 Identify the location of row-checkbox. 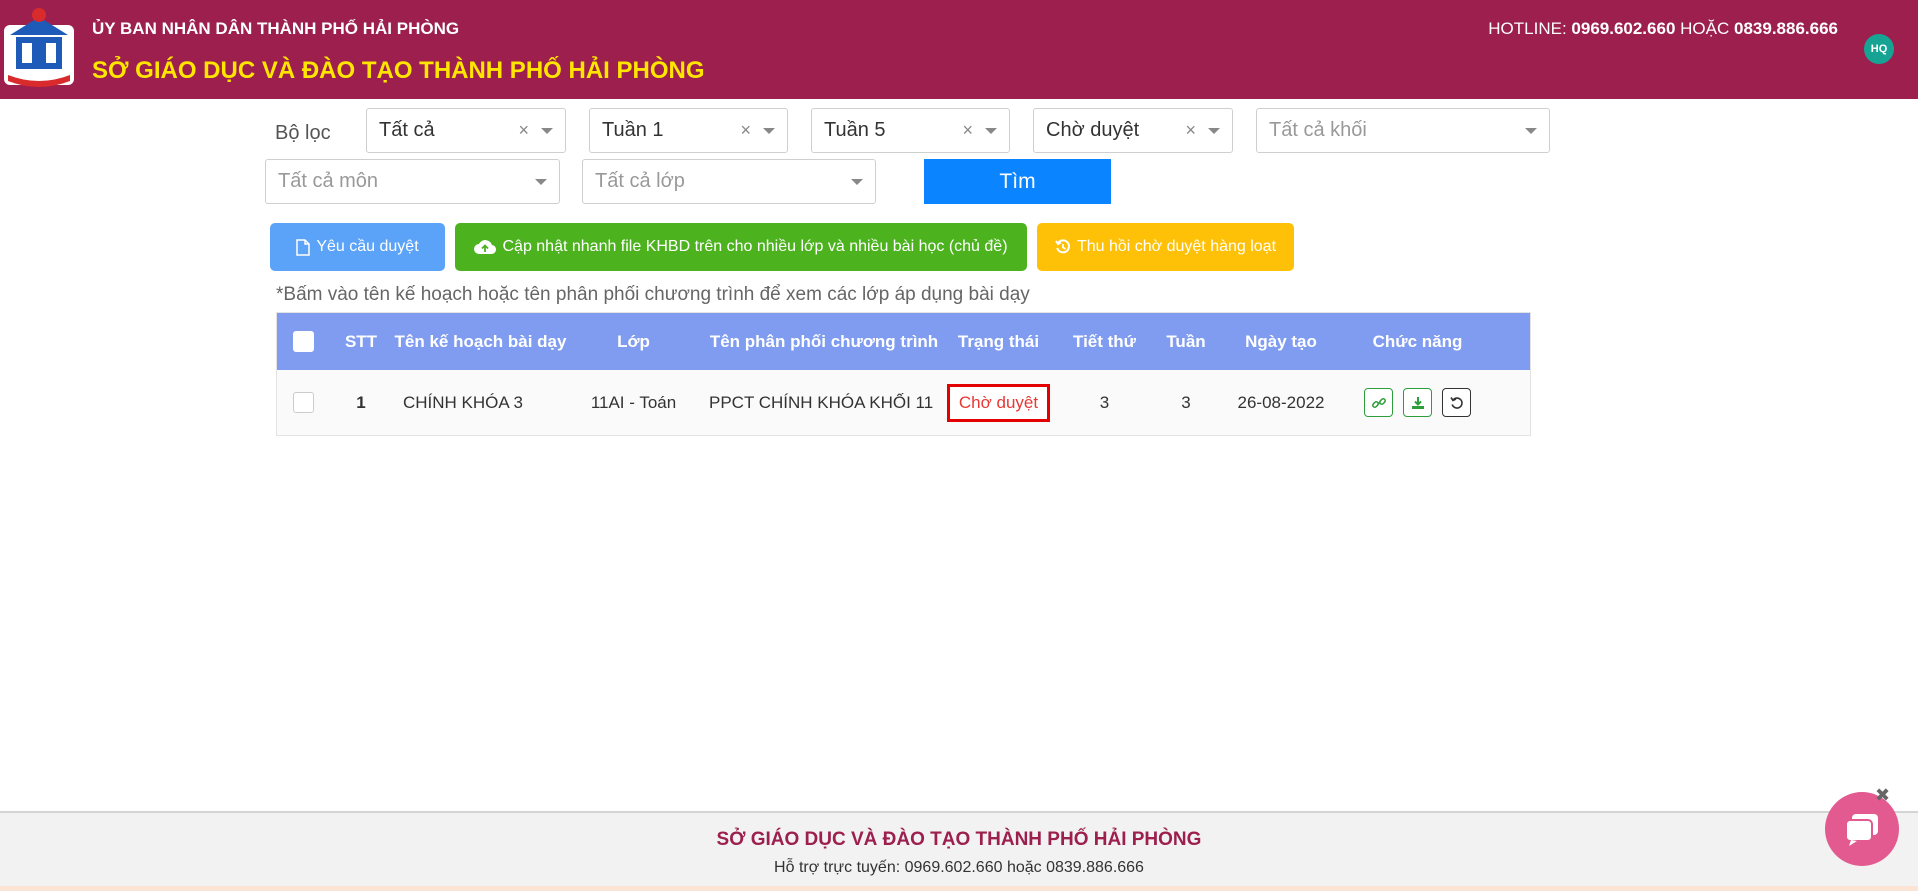
(303, 402).